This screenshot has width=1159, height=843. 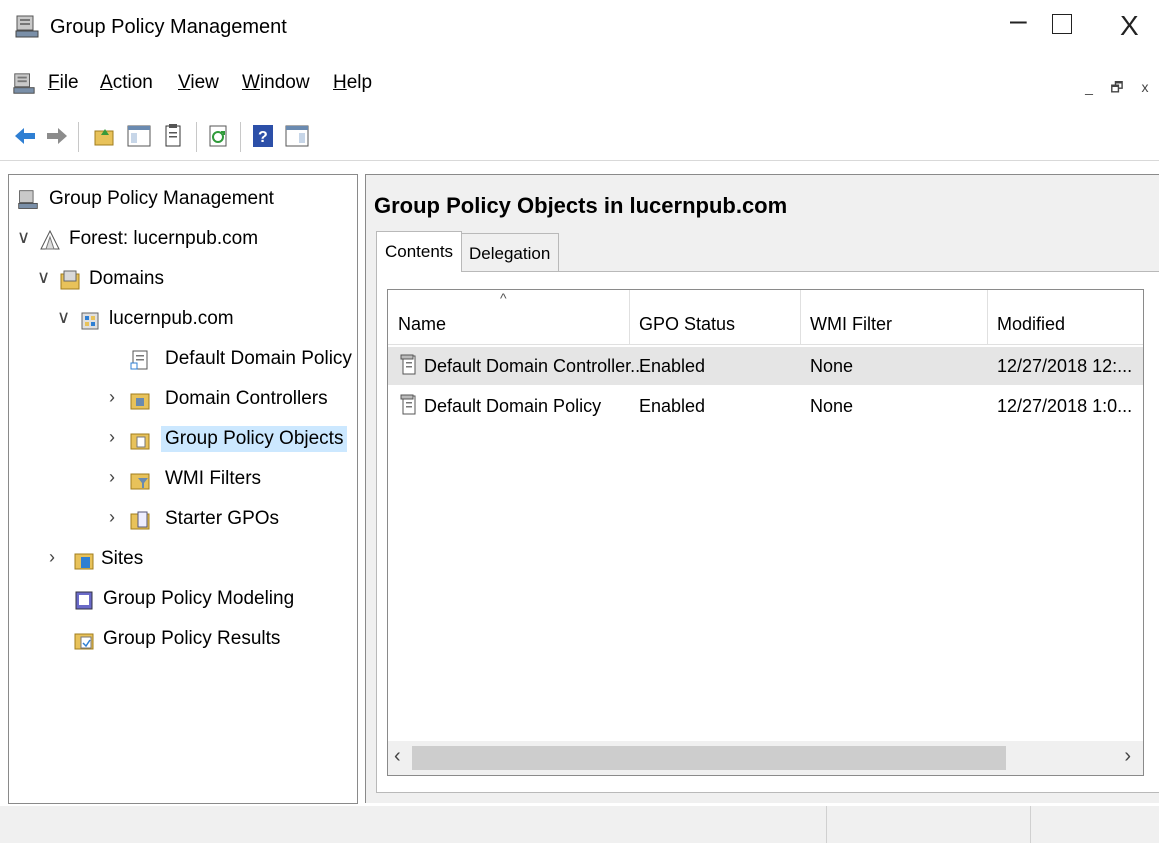 I want to click on tree-label: WMI Filters, so click(x=213, y=478).